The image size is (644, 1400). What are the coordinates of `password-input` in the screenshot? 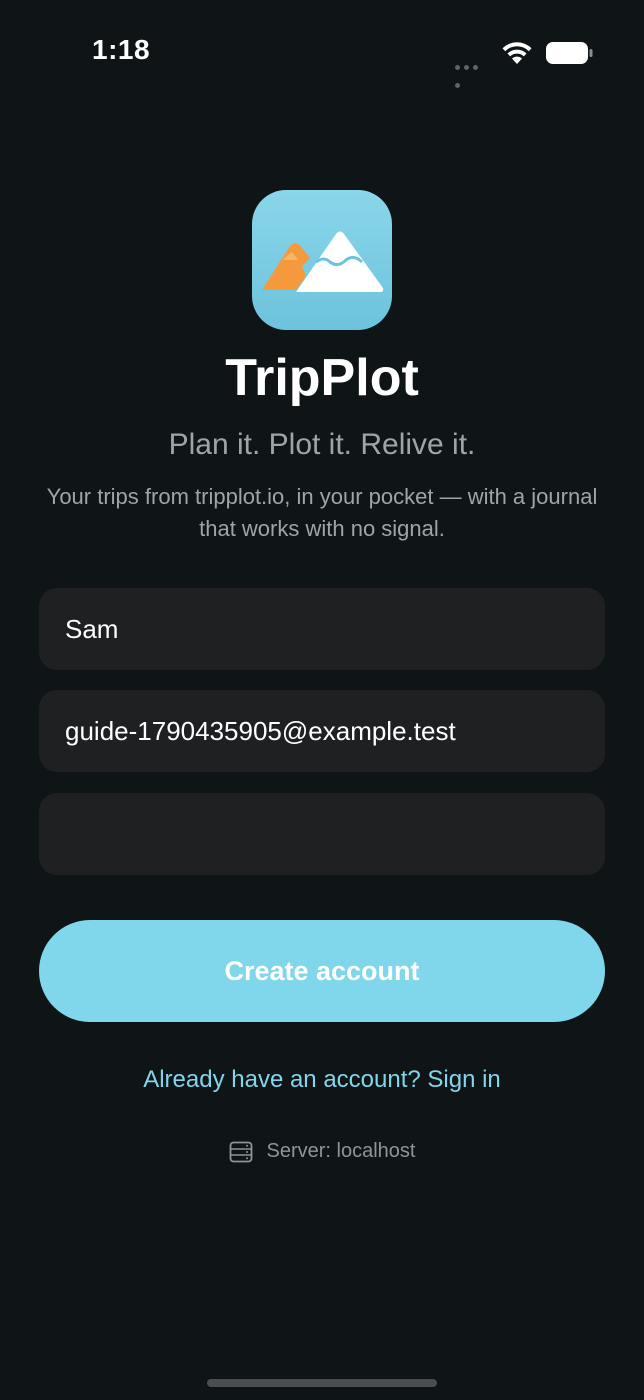 It's located at (322, 834).